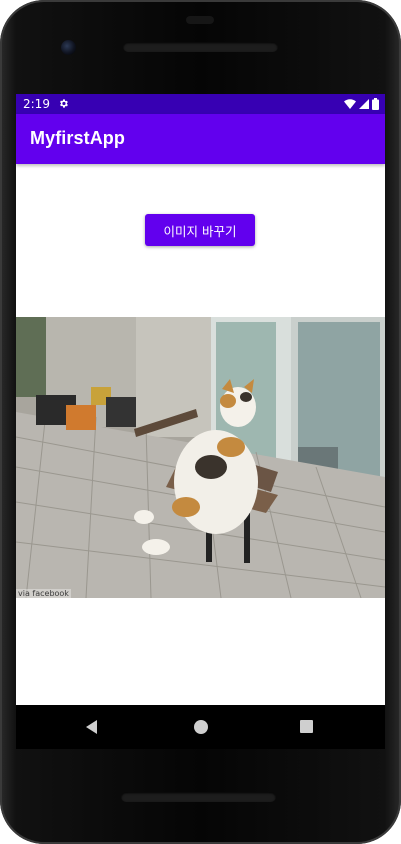 This screenshot has height=844, width=401. Describe the element at coordinates (64, 103) in the screenshot. I see `gear-icon` at that location.